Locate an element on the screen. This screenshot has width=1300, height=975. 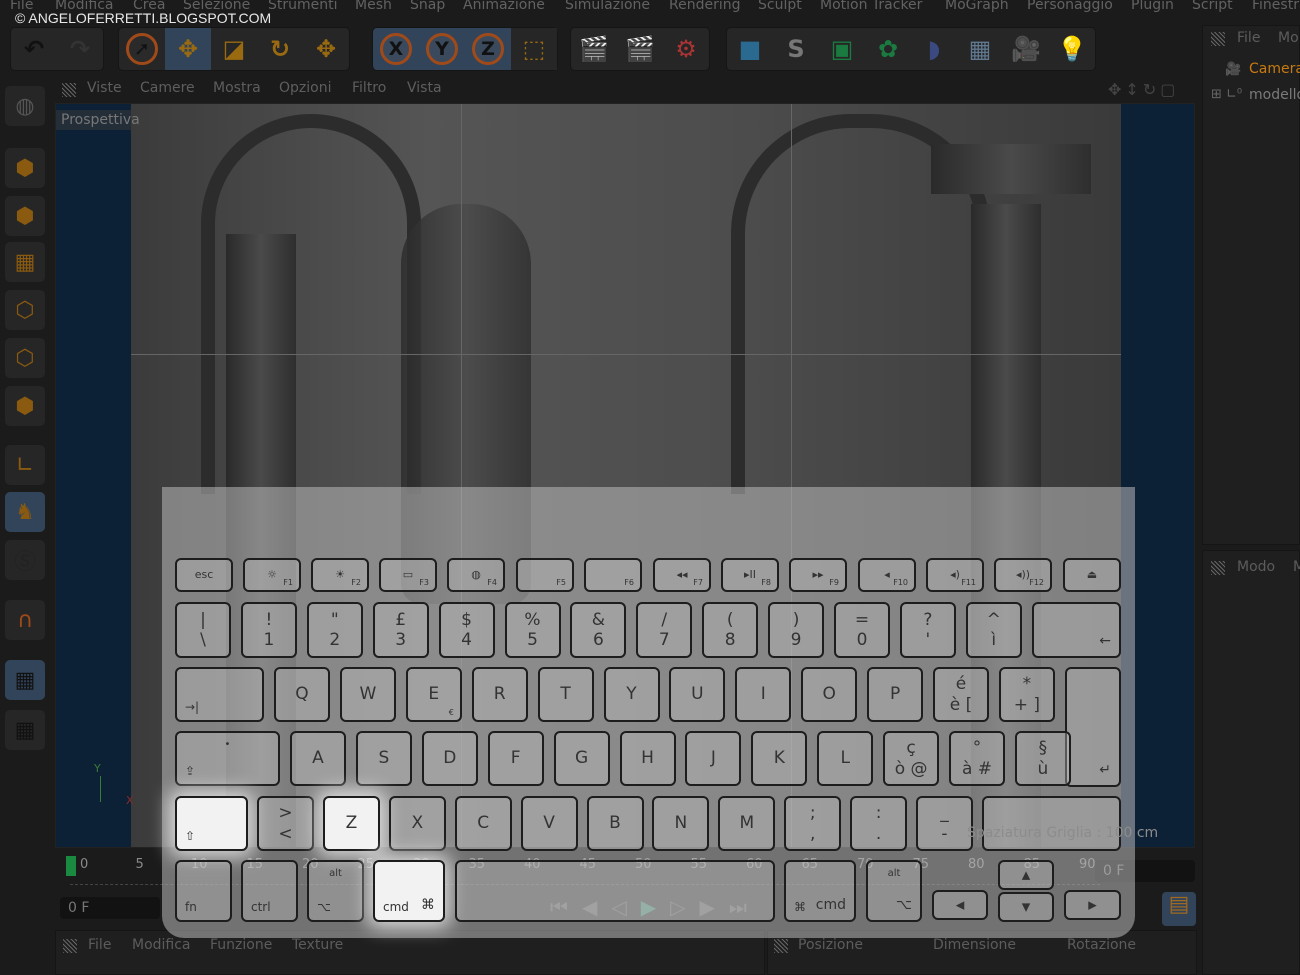
key-8: (8 is located at coordinates (730, 630).